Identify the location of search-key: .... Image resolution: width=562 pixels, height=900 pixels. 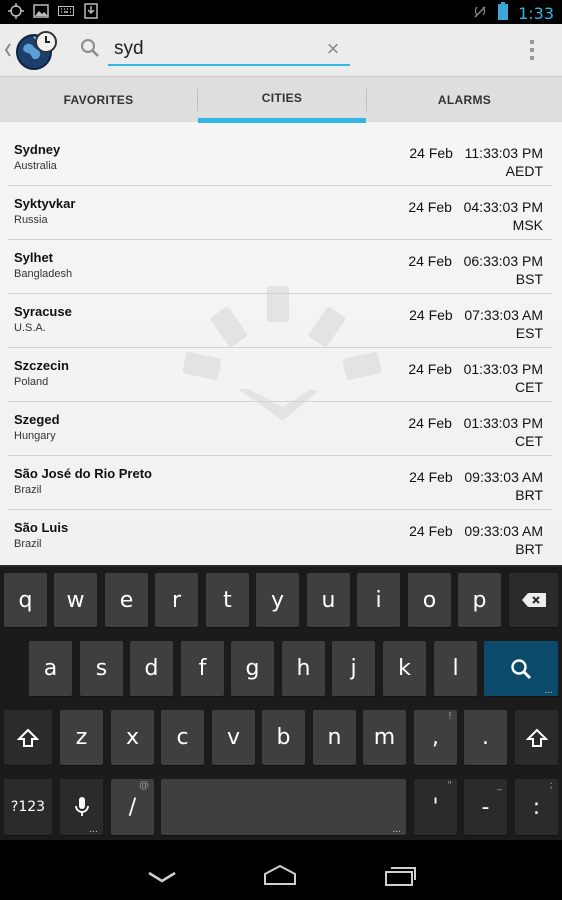
(521, 668).